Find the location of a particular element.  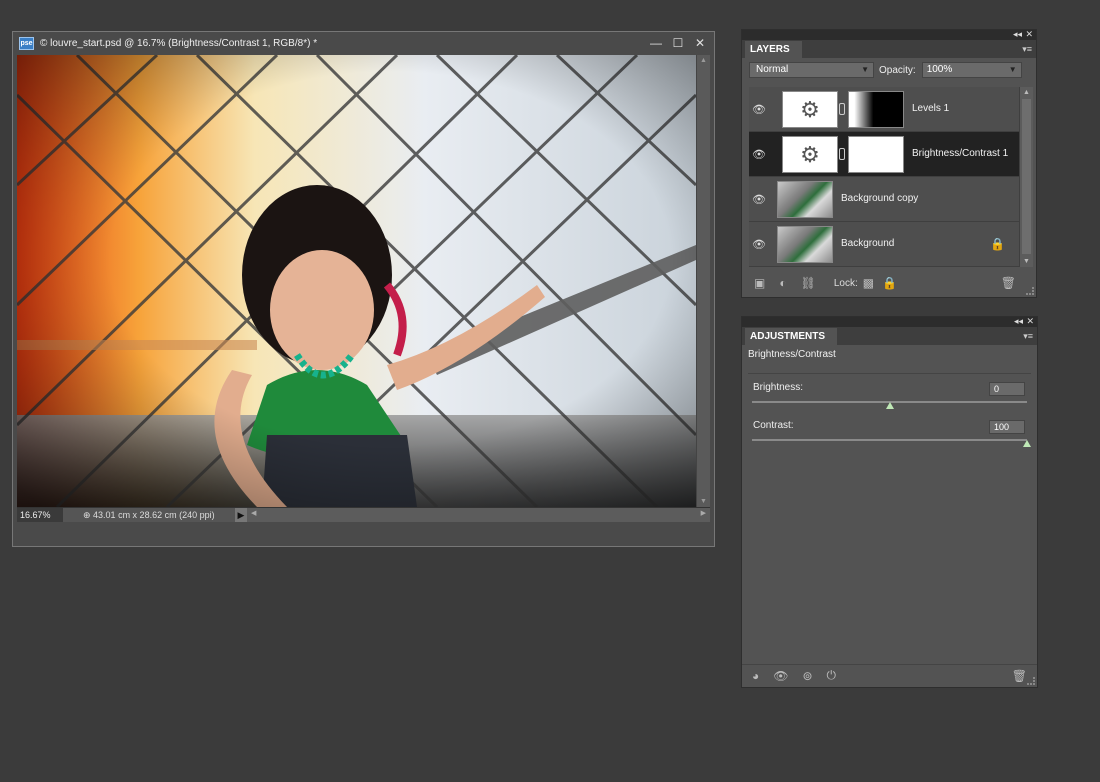

layer-row-background: 👁 Background 🔒 is located at coordinates (884, 244).